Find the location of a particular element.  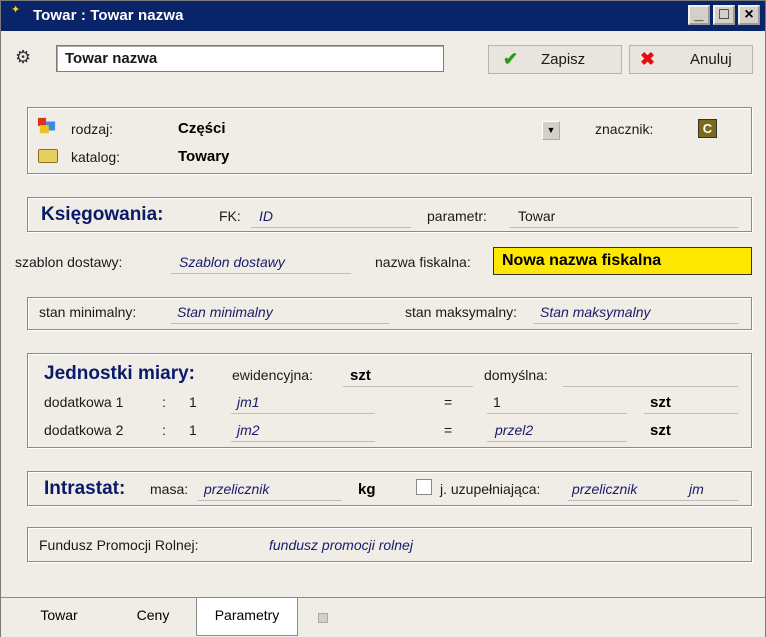

evid-unit-label: ewidencyjna: is located at coordinates (272, 375).